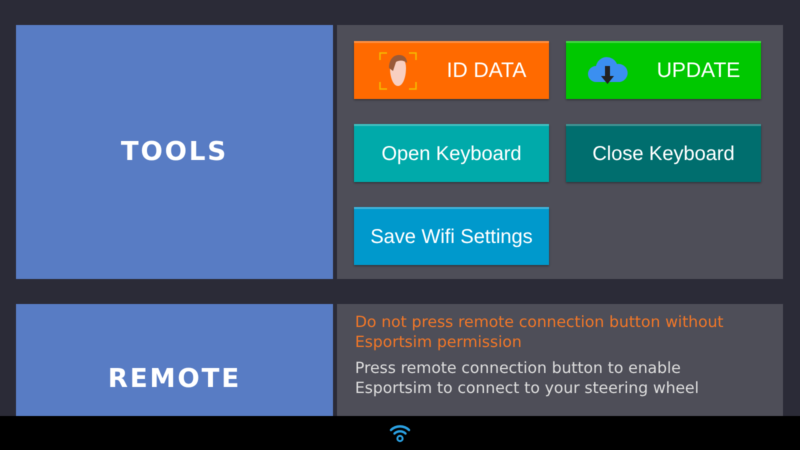 The width and height of the screenshot is (800, 450). Describe the element at coordinates (451, 236) in the screenshot. I see `action-button: Save Wifi Settings` at that location.